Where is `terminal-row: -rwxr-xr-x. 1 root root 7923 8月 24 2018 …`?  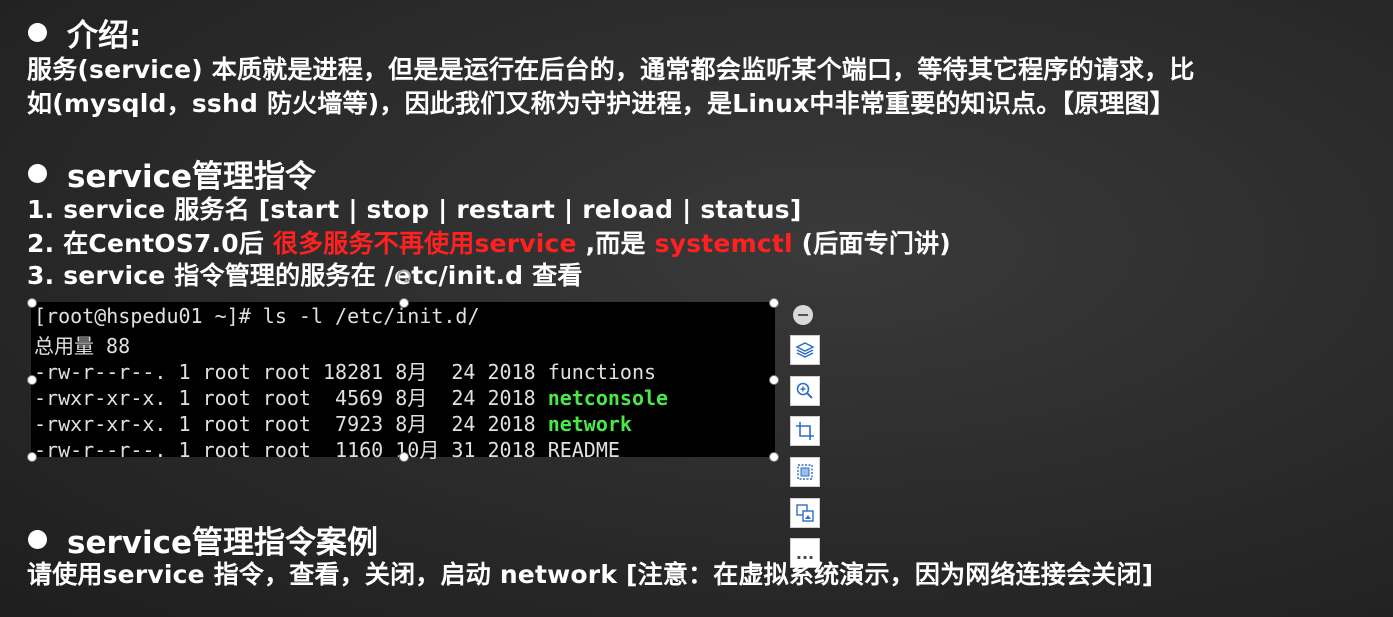 terminal-row: -rwxr-xr-x. 1 root root 7923 8月 24 2018 … is located at coordinates (333, 422).